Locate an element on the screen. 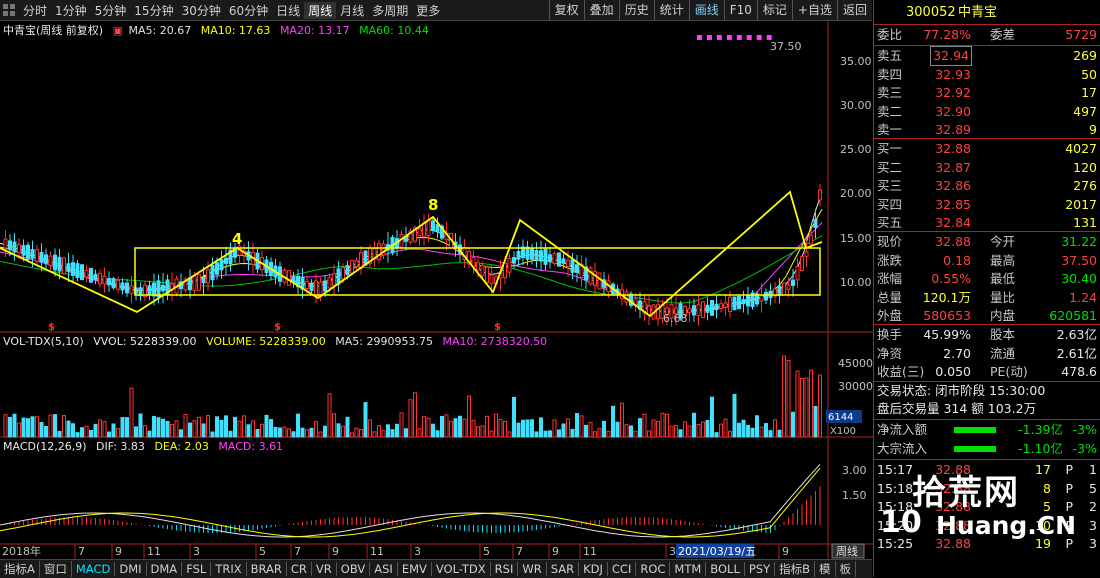 The image size is (1100, 578). grid-menu-icon is located at coordinates (9, 10).